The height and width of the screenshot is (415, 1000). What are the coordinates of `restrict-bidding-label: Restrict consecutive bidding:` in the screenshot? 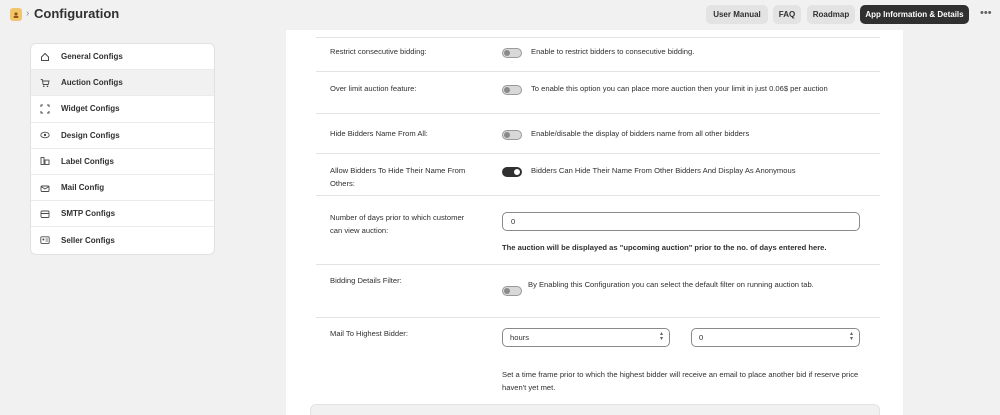 It's located at (378, 51).